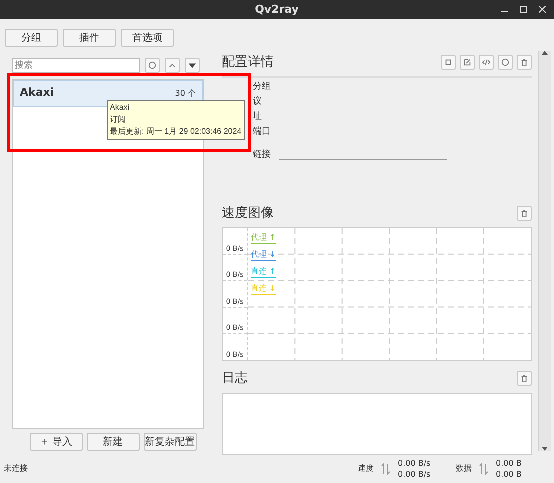  What do you see at coordinates (464, 469) in the screenshot?
I see `data-label: 数据` at bounding box center [464, 469].